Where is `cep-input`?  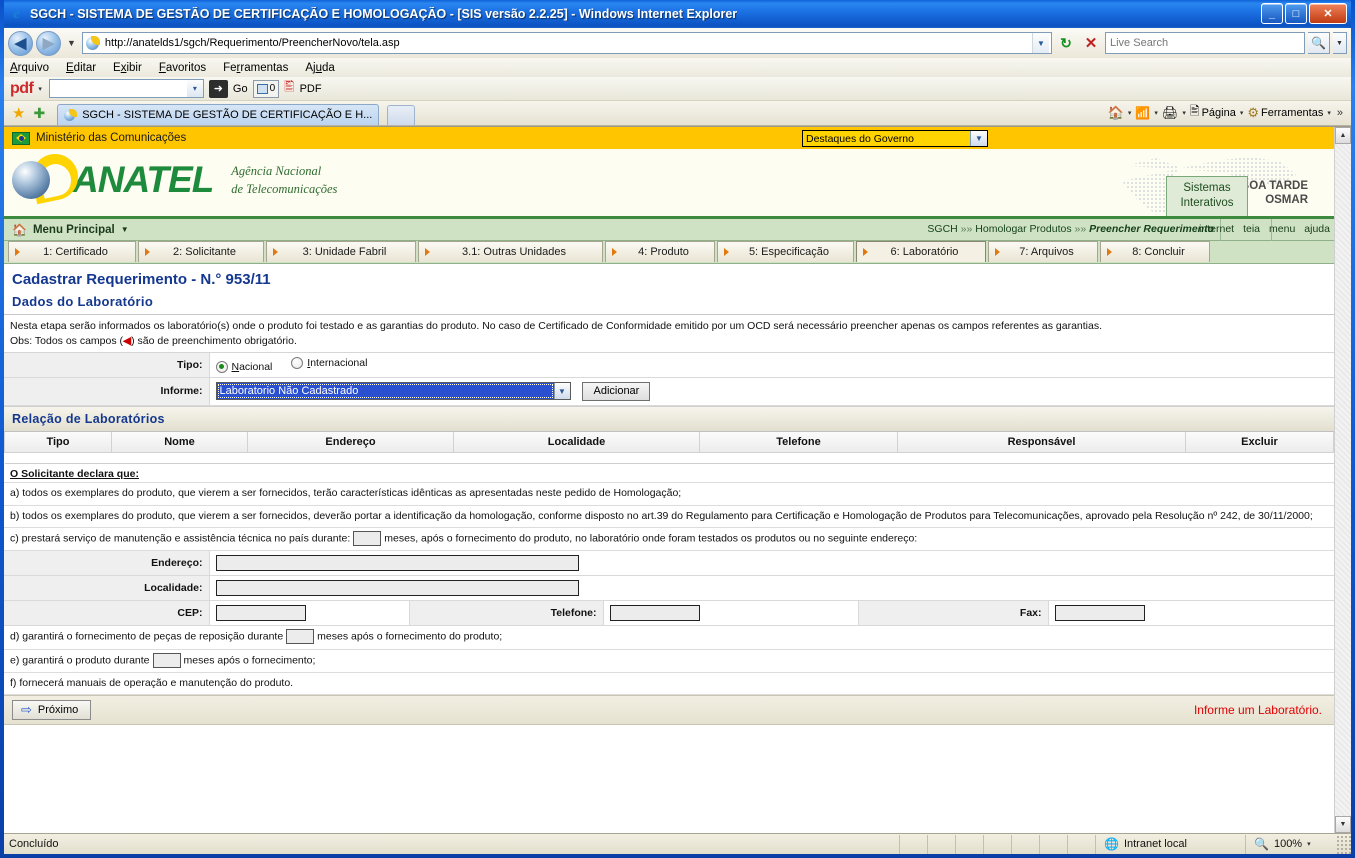
cep-input is located at coordinates (260, 613).